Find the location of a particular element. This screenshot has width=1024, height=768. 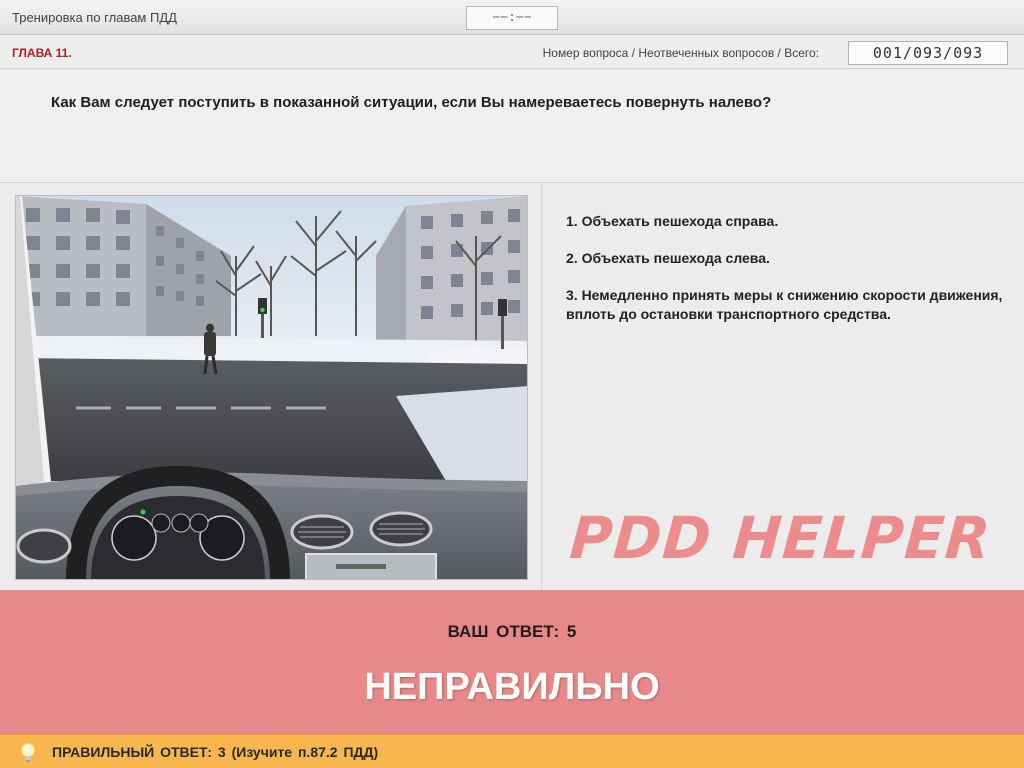

your-answer-text: ВАШ ОТВЕТ: 5 is located at coordinates (512, 631).